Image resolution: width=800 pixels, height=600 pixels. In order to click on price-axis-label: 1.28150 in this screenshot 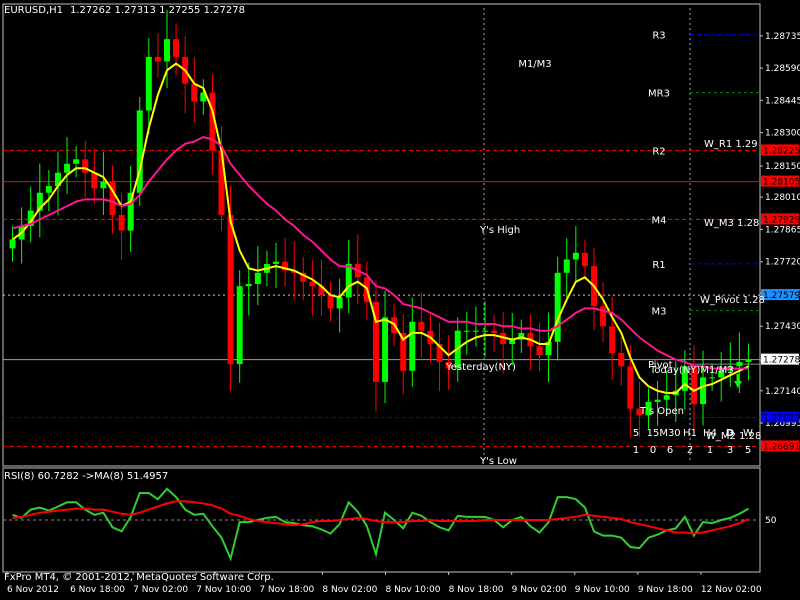, I will do `click(782, 167)`.